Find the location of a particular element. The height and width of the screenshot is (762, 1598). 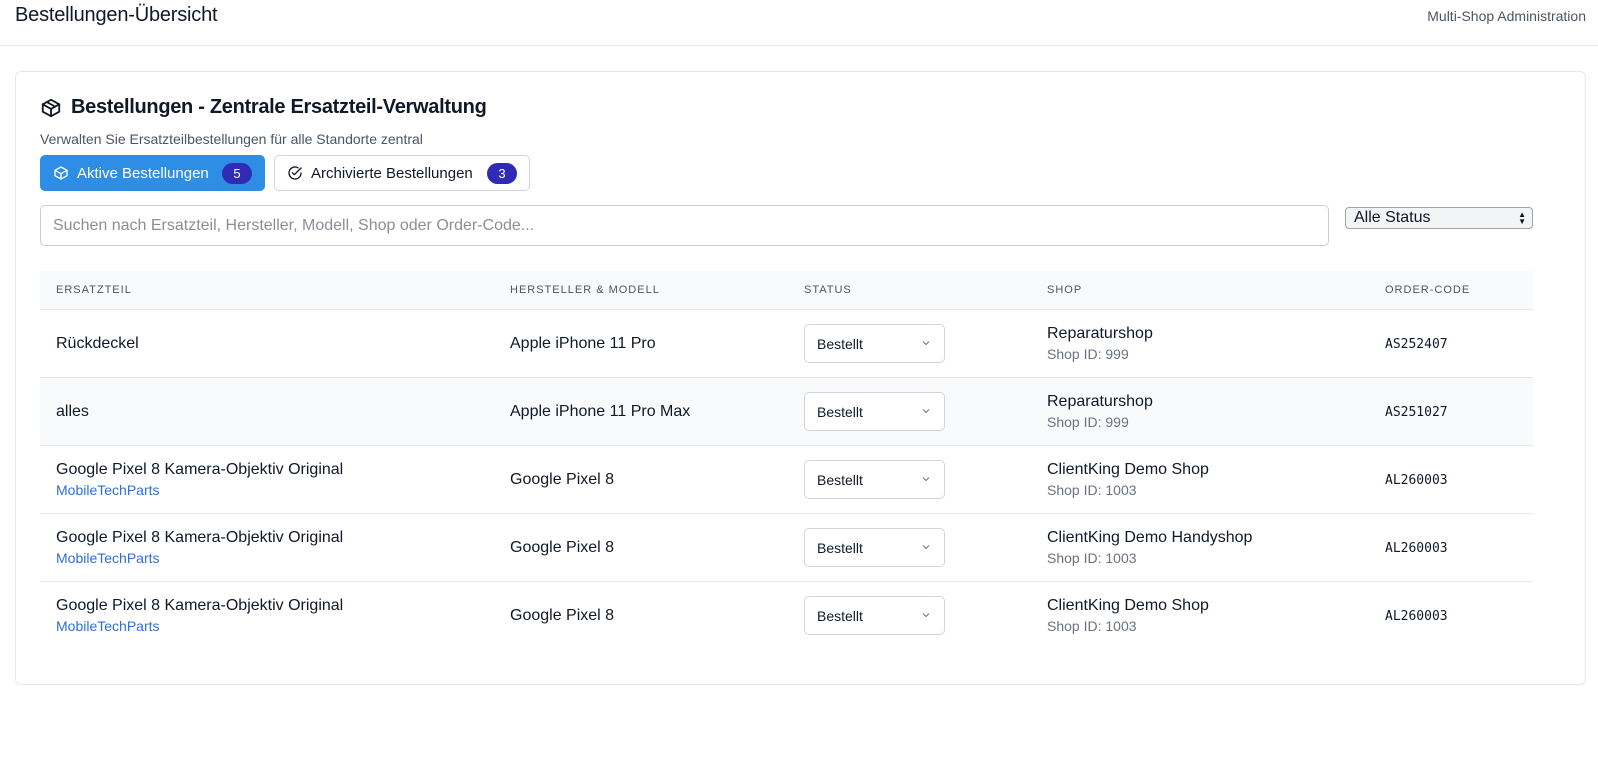

tab-active-orders: Aktive Bestellungen 5 is located at coordinates (152, 173).